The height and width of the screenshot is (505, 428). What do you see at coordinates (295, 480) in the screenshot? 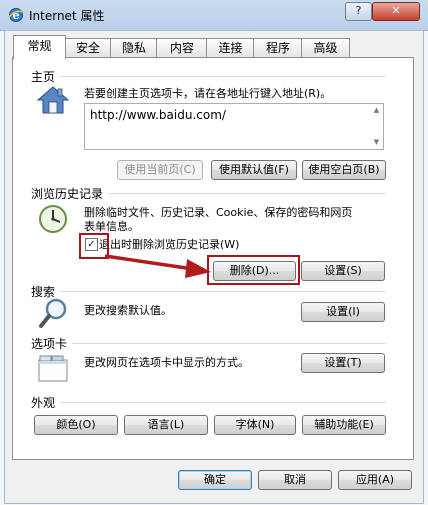
I see `cancel-button: 取消` at bounding box center [295, 480].